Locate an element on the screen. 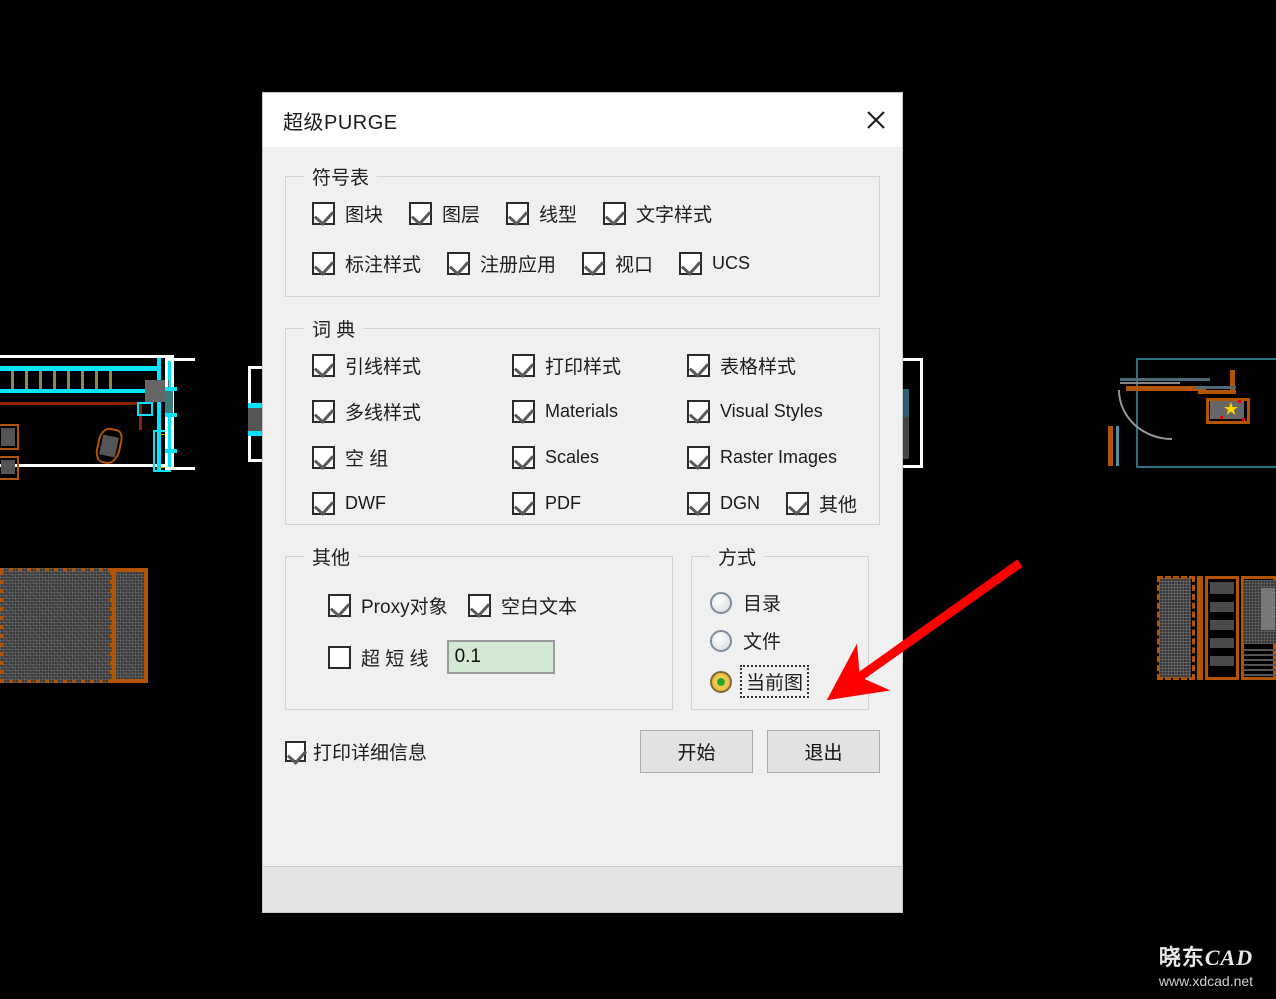 Image resolution: width=1276 pixels, height=999 pixels. checkbox-label: PDF is located at coordinates (563, 503).